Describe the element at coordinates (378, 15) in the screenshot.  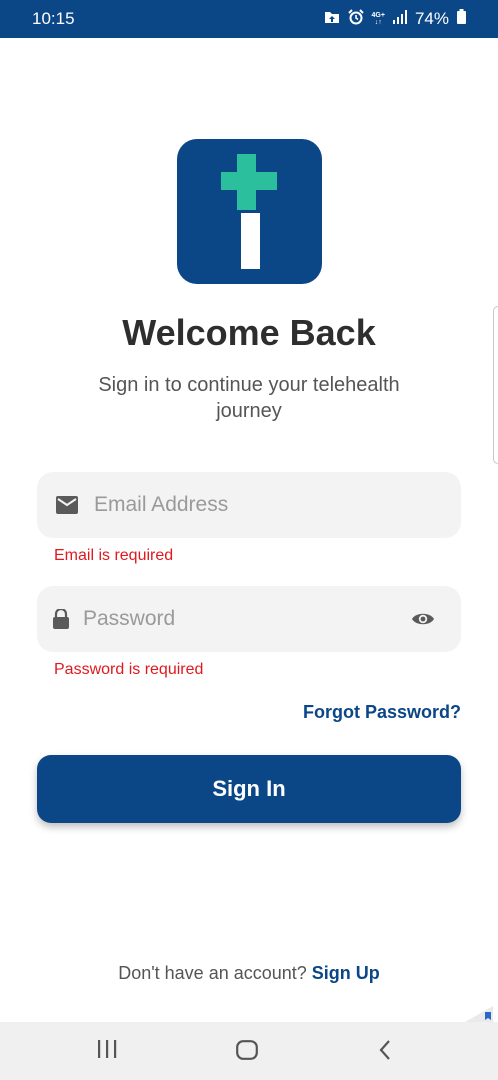
I see `network-type: 4G+` at that location.